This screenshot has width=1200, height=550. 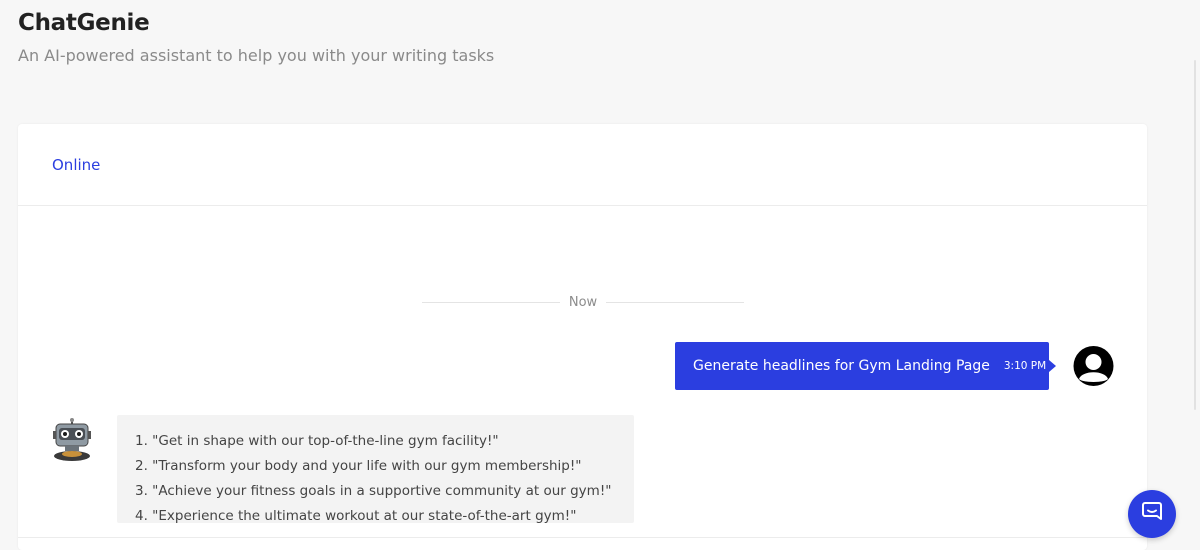 What do you see at coordinates (1025, 366) in the screenshot?
I see `message-timestamp: 3:10 PM` at bounding box center [1025, 366].